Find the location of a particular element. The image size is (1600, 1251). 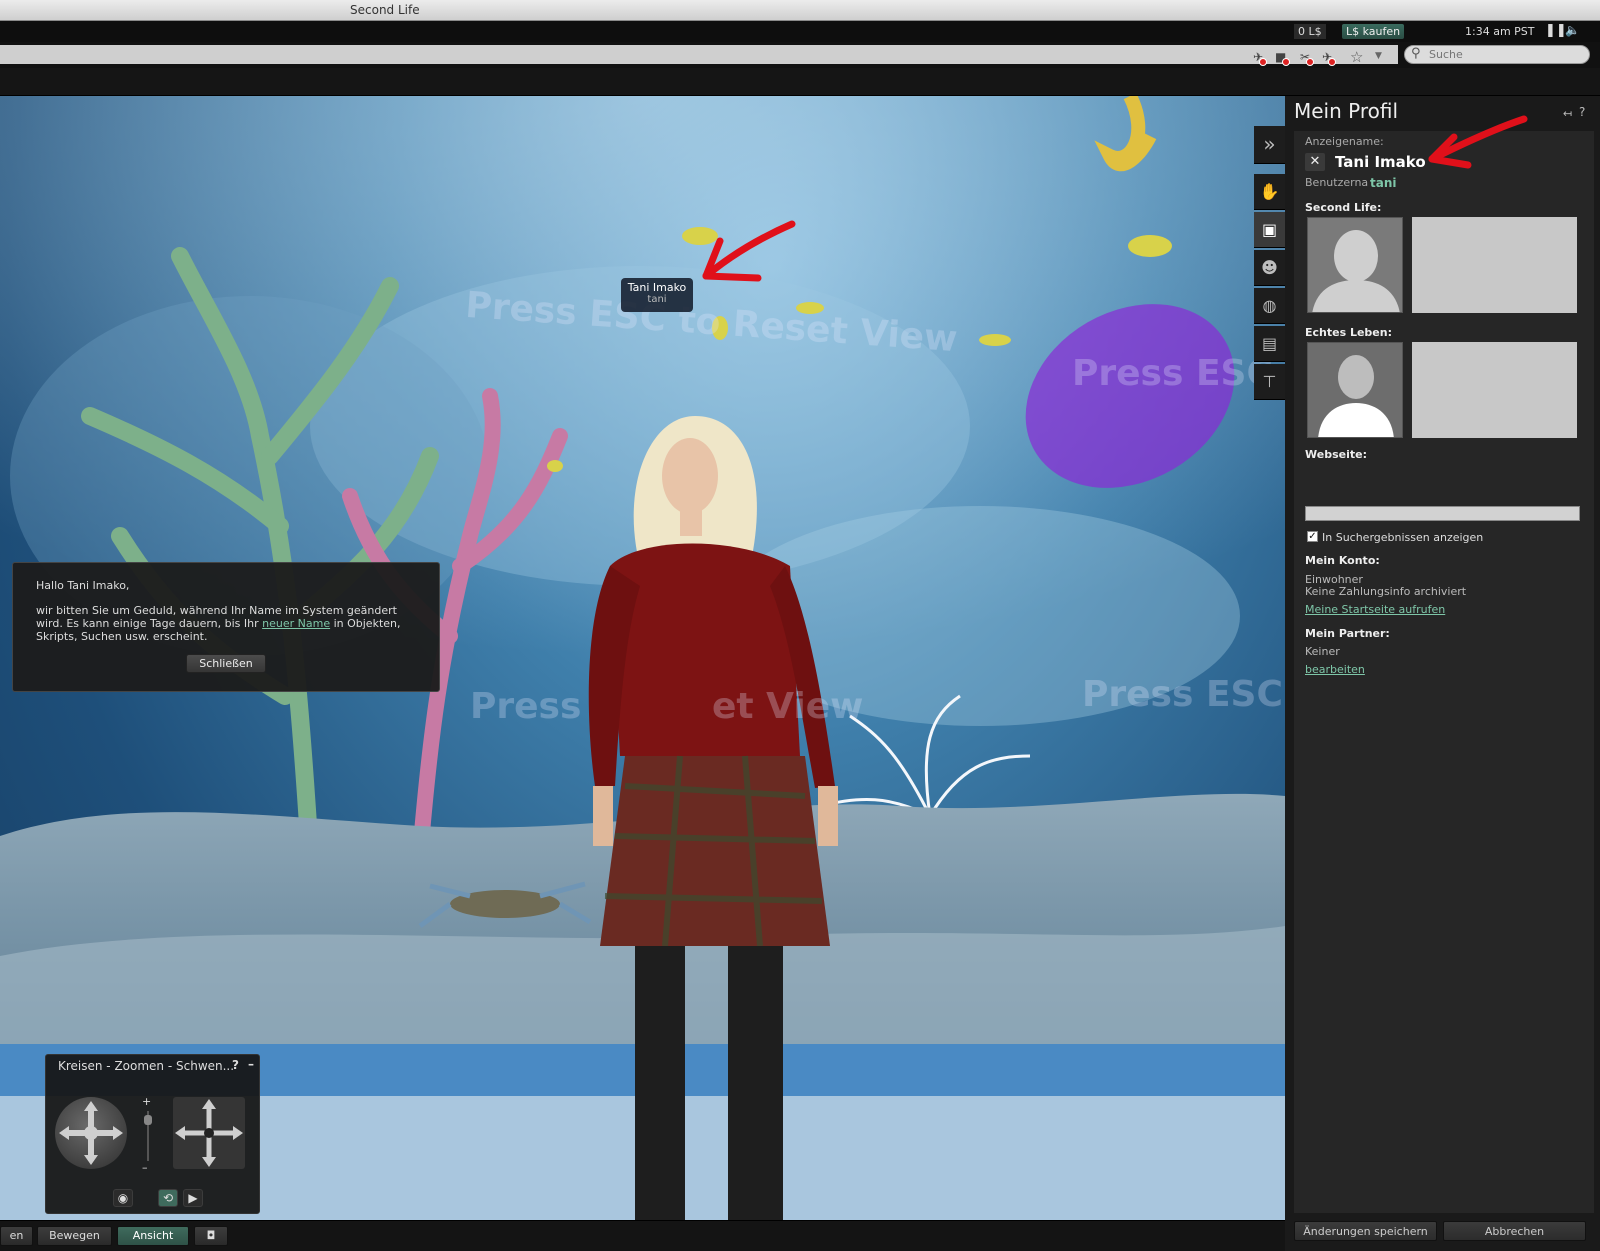

no-scripts-icon: ✂ is located at coordinates (1307, 58).